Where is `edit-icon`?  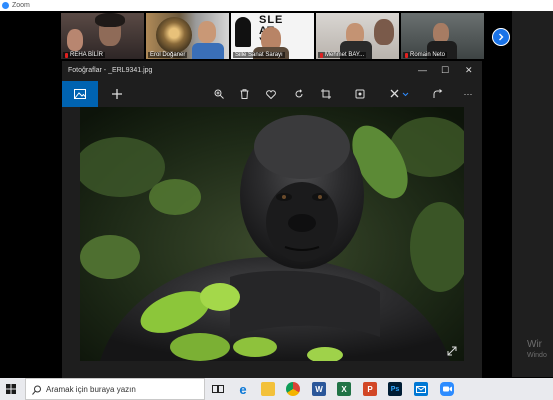
edit-icon is located at coordinates (399, 93).